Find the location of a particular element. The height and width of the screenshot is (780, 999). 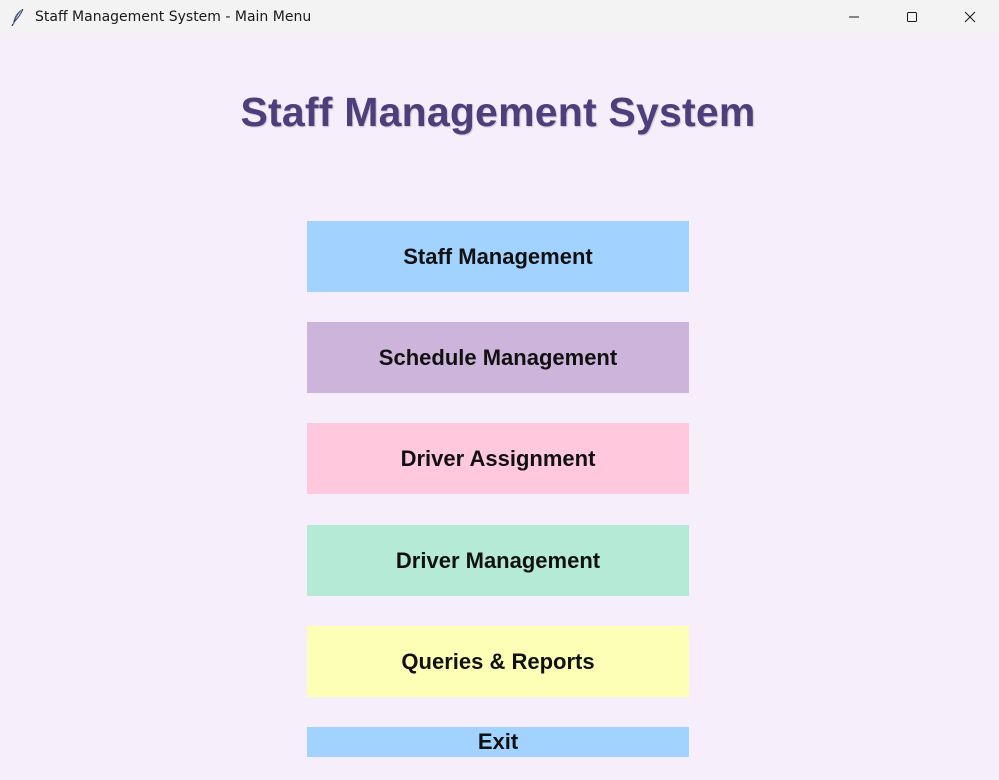

close-icon is located at coordinates (970, 16).